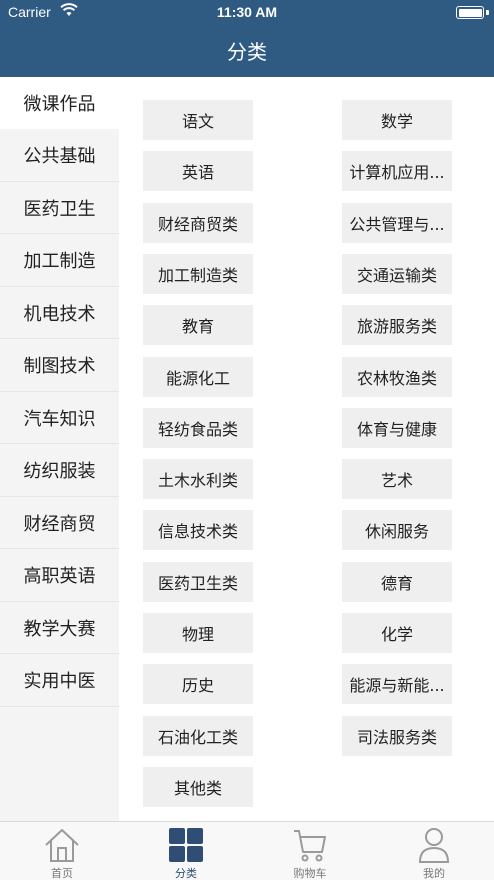 This screenshot has width=494, height=880. I want to click on category-label: 农林牧渔类, so click(396, 378).